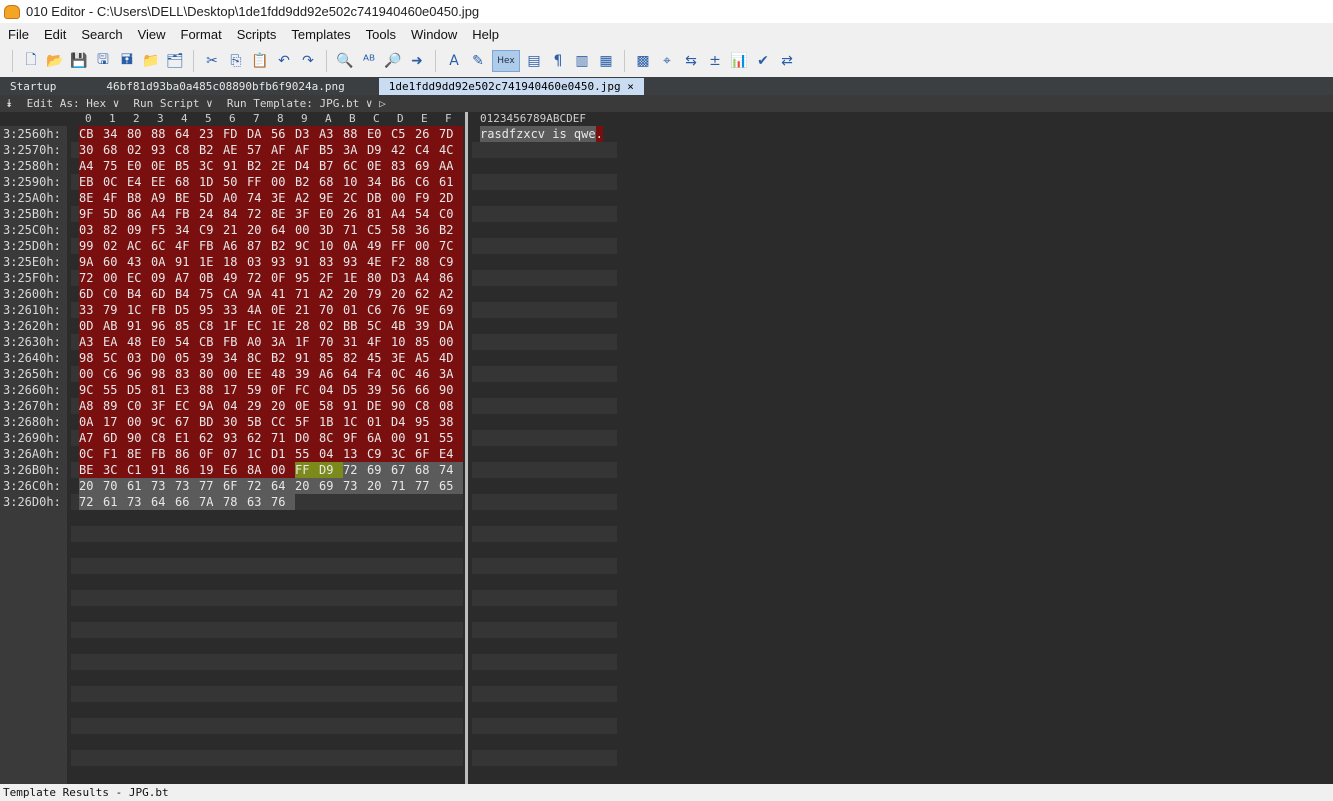 Image resolution: width=1333 pixels, height=801 pixels. Describe the element at coordinates (211, 294) in the screenshot. I see `hex-byte: 75` at that location.